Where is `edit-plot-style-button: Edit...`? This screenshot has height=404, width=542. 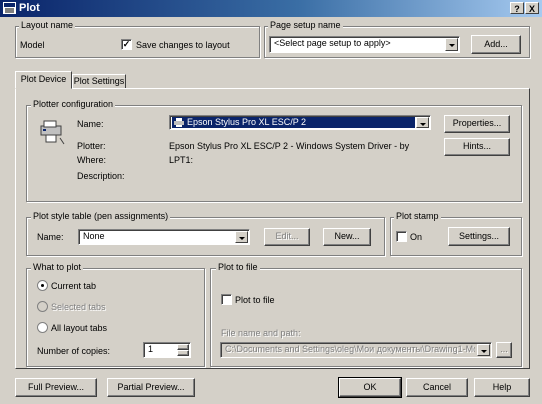
edit-plot-style-button: Edit... is located at coordinates (287, 237).